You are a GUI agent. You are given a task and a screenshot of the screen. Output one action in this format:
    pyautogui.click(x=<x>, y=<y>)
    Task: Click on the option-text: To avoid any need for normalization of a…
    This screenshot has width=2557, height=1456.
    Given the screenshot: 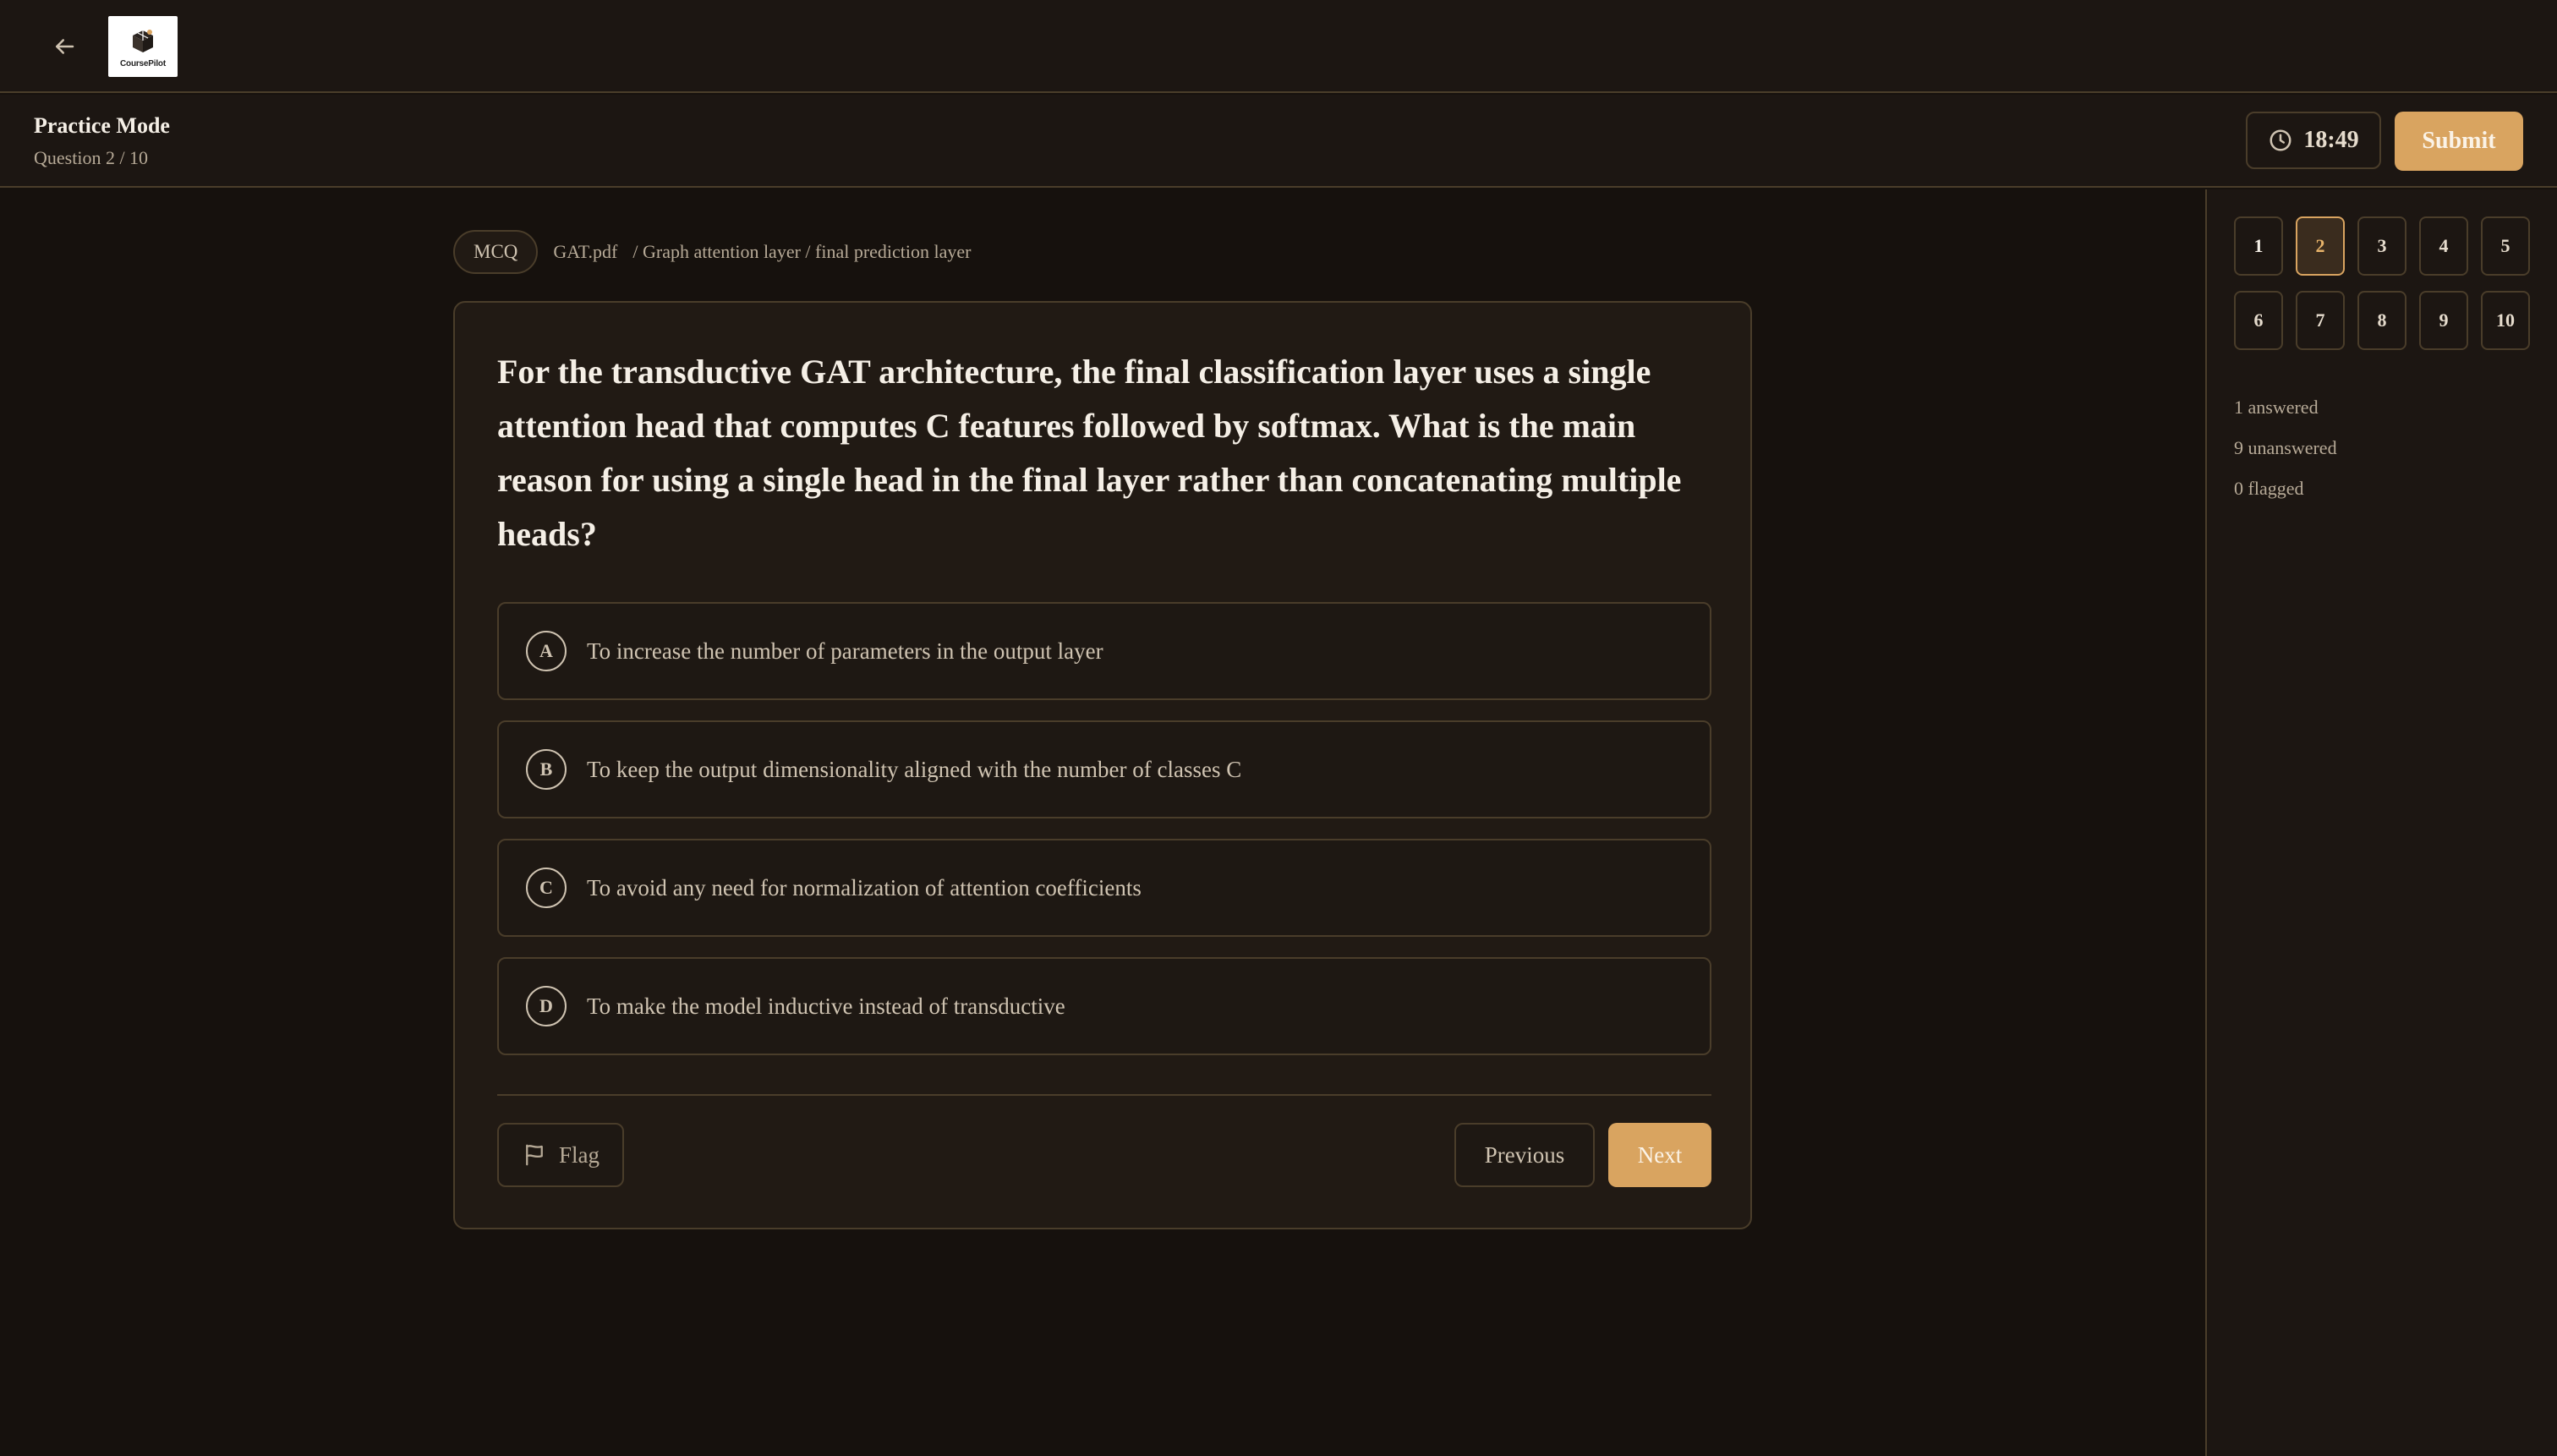 What is the action you would take?
    pyautogui.click(x=864, y=887)
    